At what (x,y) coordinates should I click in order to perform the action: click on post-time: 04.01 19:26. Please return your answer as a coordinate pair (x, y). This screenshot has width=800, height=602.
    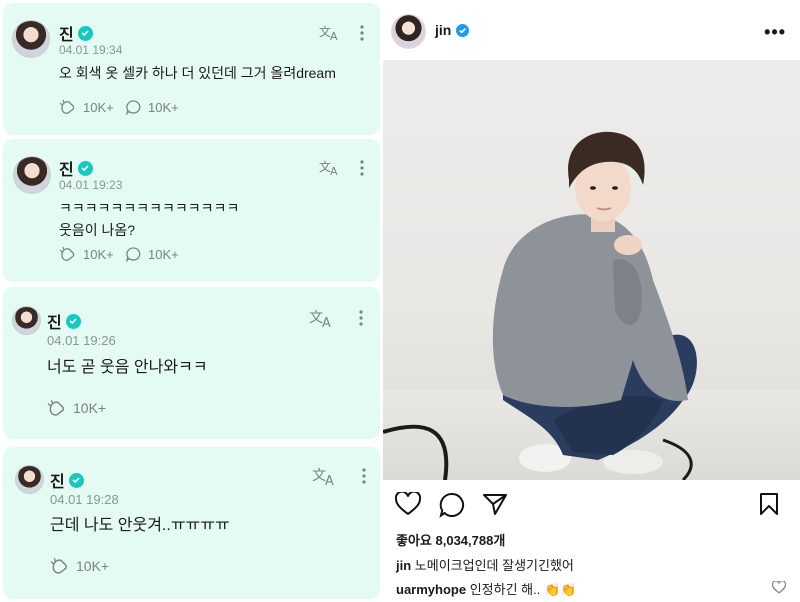
    Looking at the image, I should click on (81, 340).